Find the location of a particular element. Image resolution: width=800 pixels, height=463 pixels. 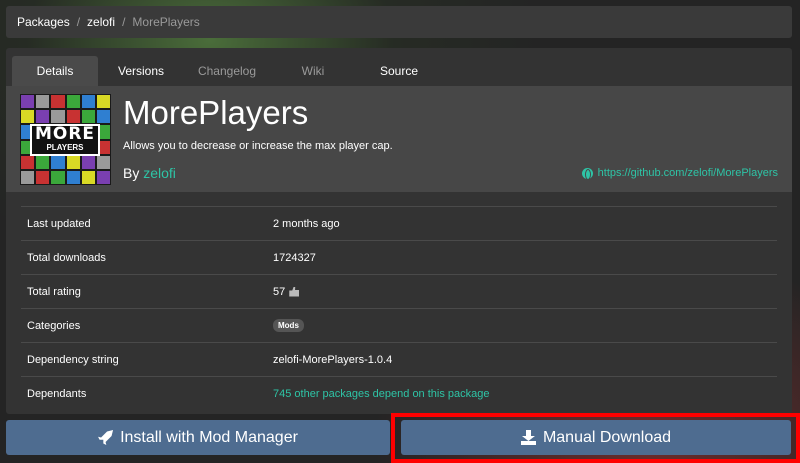

table-row: Total rating 57 is located at coordinates (399, 291).